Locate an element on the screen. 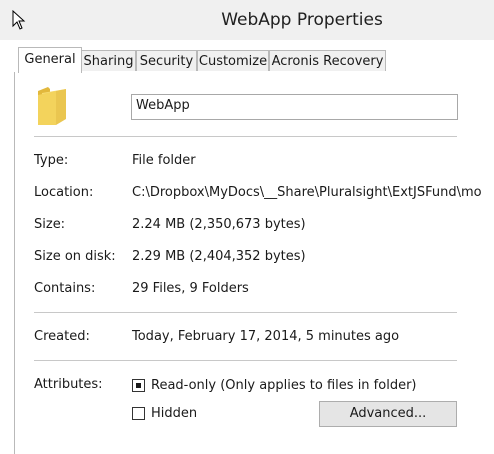 This screenshot has width=494, height=454. tab-customize: Customize is located at coordinates (233, 60).